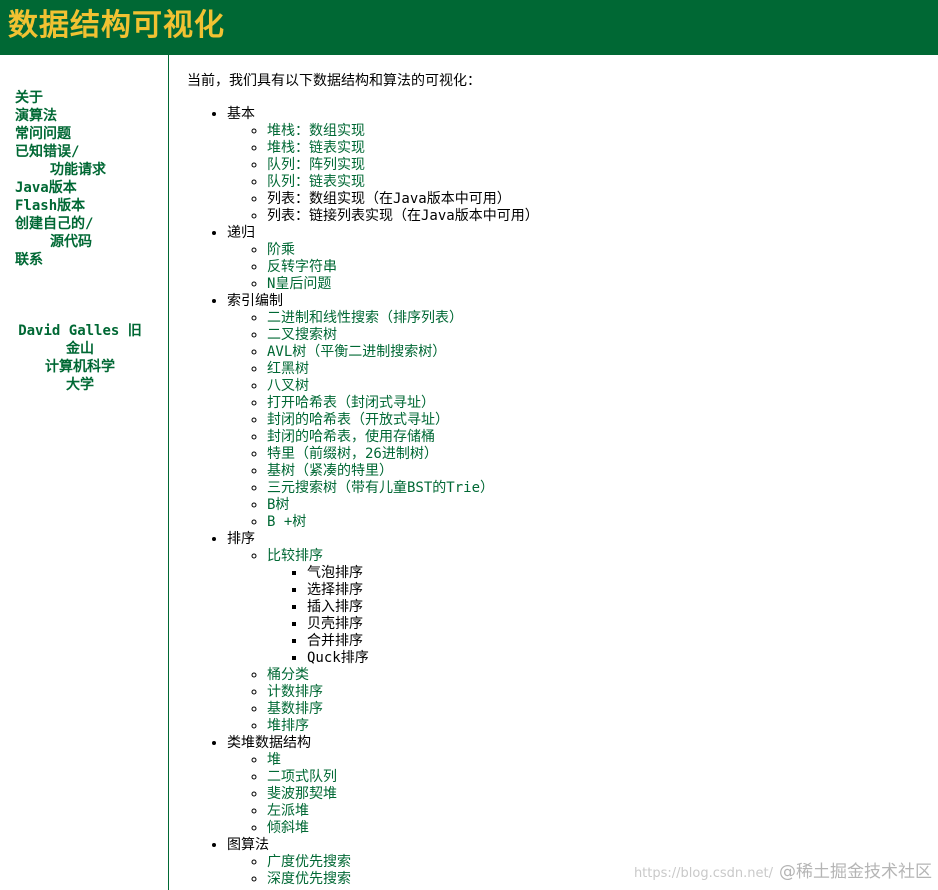 This screenshot has width=938, height=890. What do you see at coordinates (335, 624) in the screenshot?
I see `viz-link: 贝壳排序` at bounding box center [335, 624].